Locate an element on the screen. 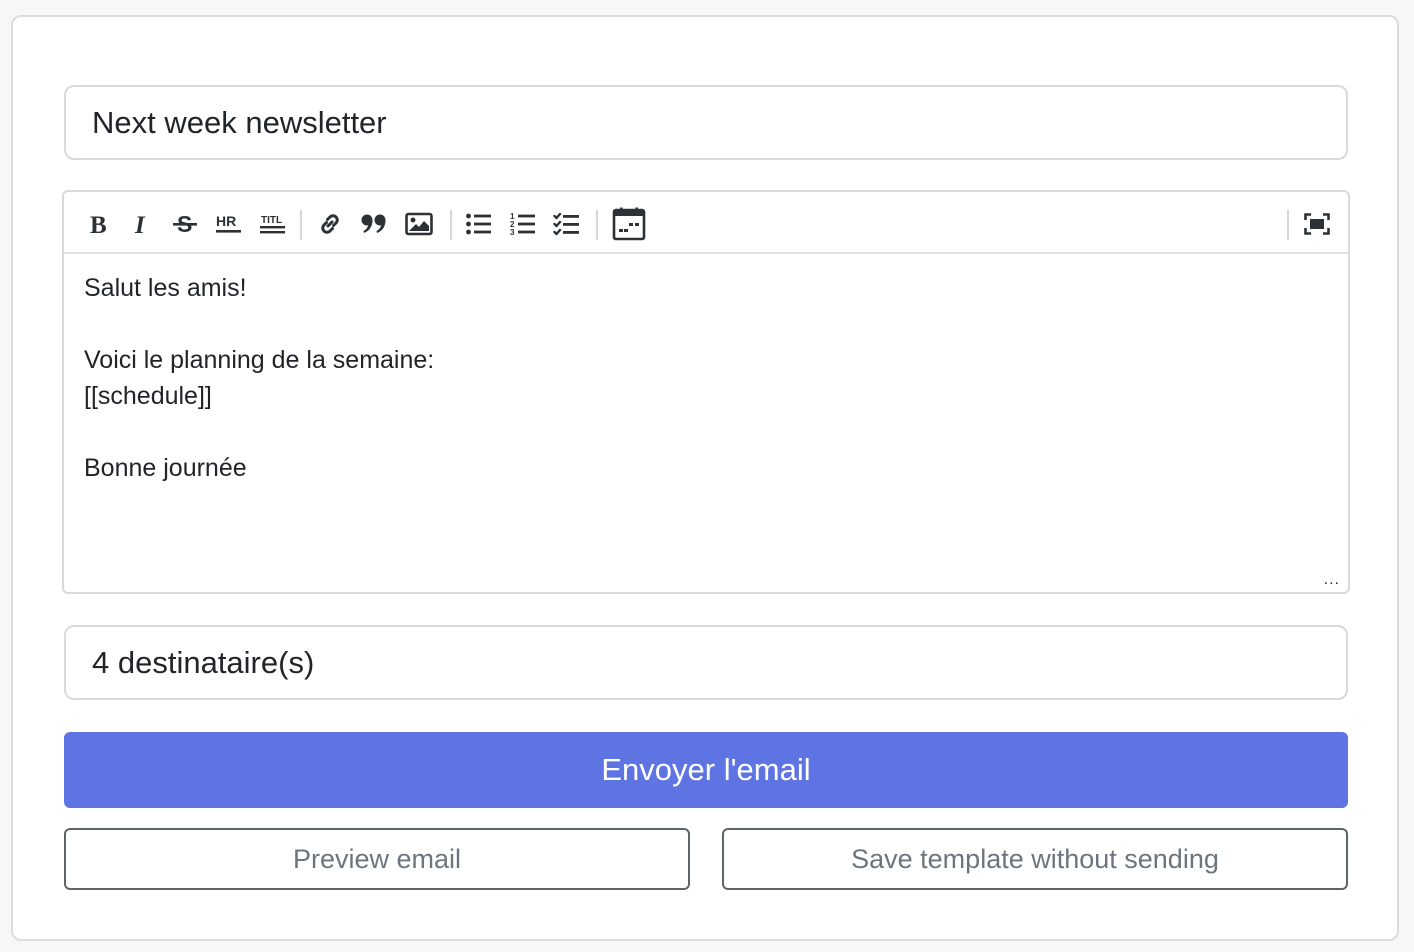 The image size is (1414, 952). save-template-button: Save template without sending is located at coordinates (1035, 859).